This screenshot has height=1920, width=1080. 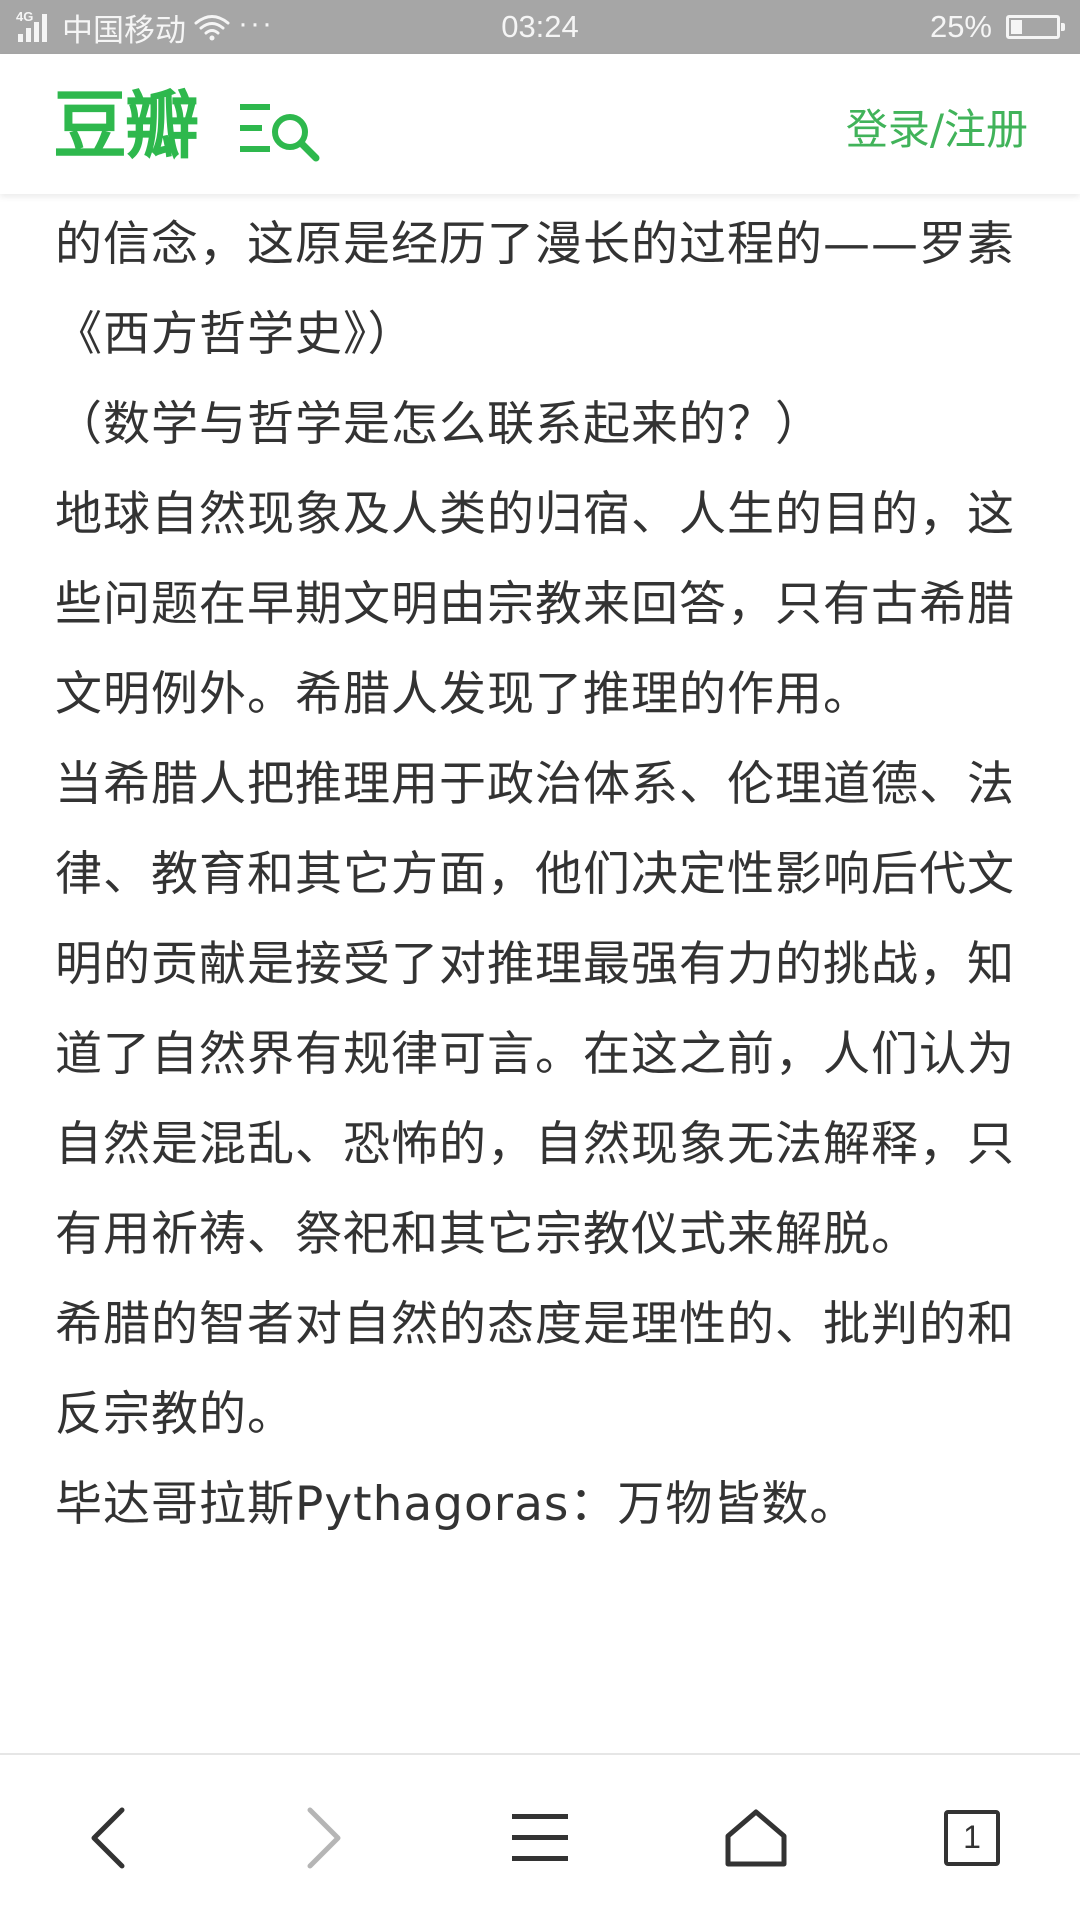 I want to click on home-icon, so click(x=756, y=1837).